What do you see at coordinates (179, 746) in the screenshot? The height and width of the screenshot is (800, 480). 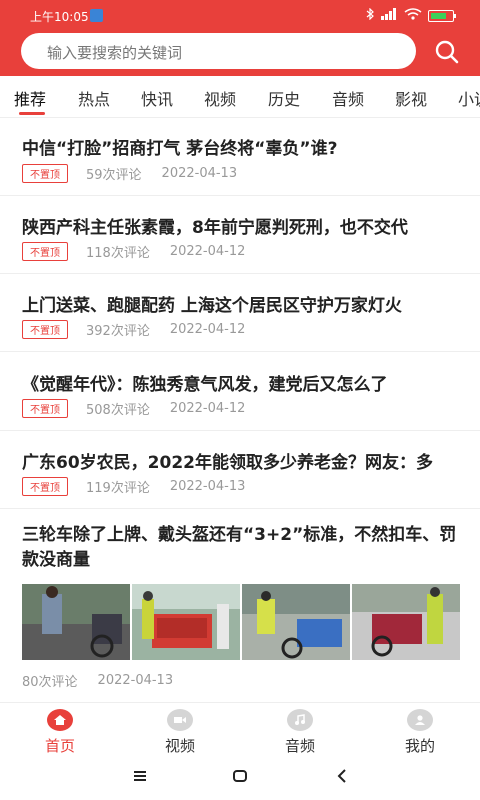 I see `nav-video-label: 视频` at bounding box center [179, 746].